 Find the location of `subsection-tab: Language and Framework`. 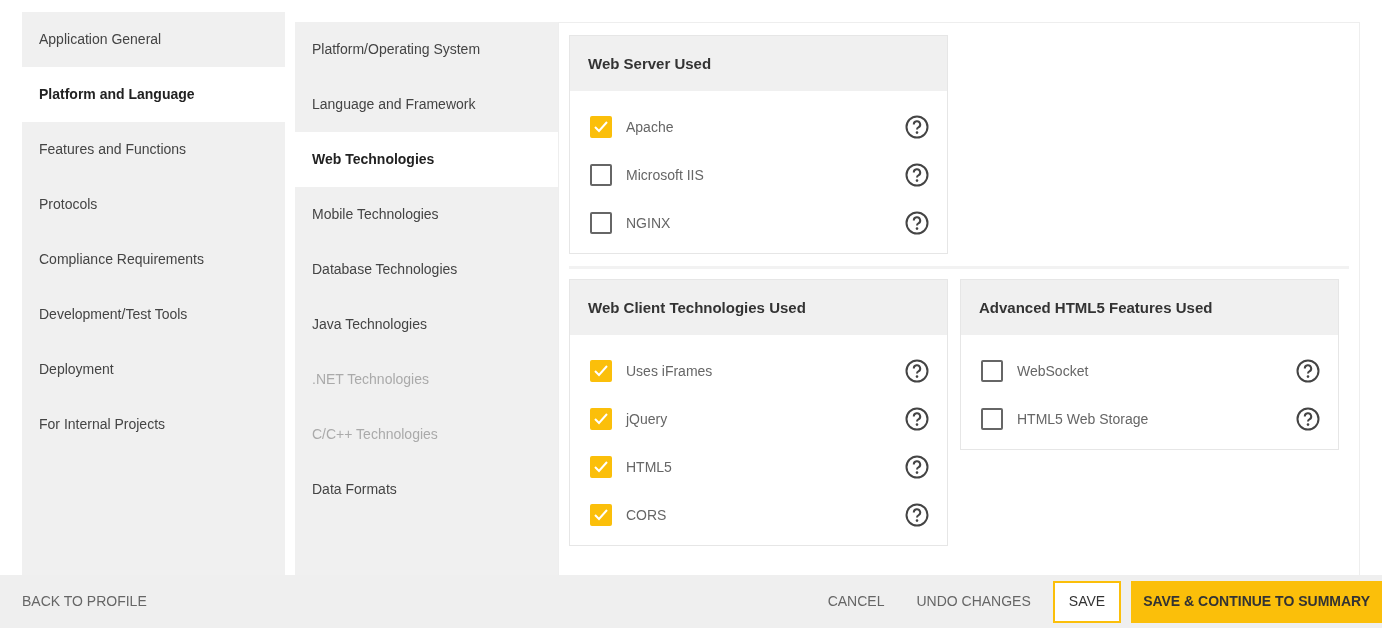

subsection-tab: Language and Framework is located at coordinates (426, 104).